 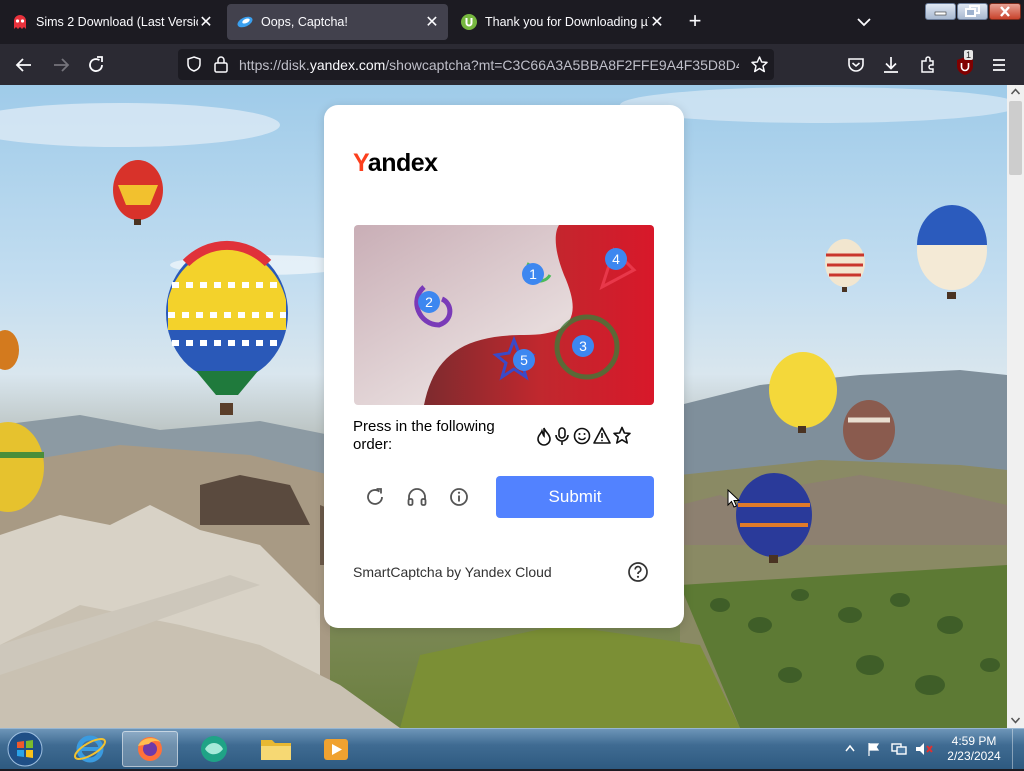 I want to click on tab-utorrent: Thank you for Downloading µT ✕, so click(x=562, y=22).